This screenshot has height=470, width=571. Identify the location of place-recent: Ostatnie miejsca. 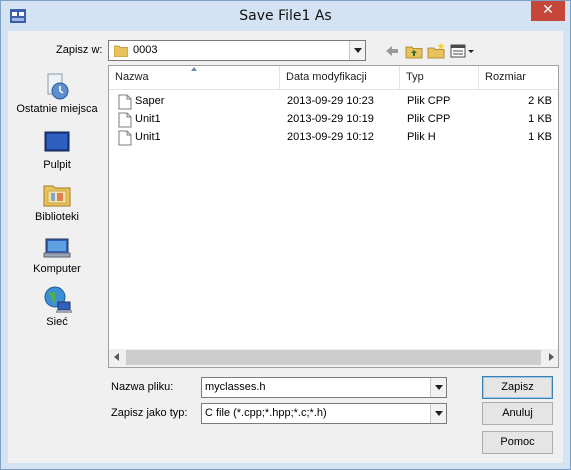
(57, 93).